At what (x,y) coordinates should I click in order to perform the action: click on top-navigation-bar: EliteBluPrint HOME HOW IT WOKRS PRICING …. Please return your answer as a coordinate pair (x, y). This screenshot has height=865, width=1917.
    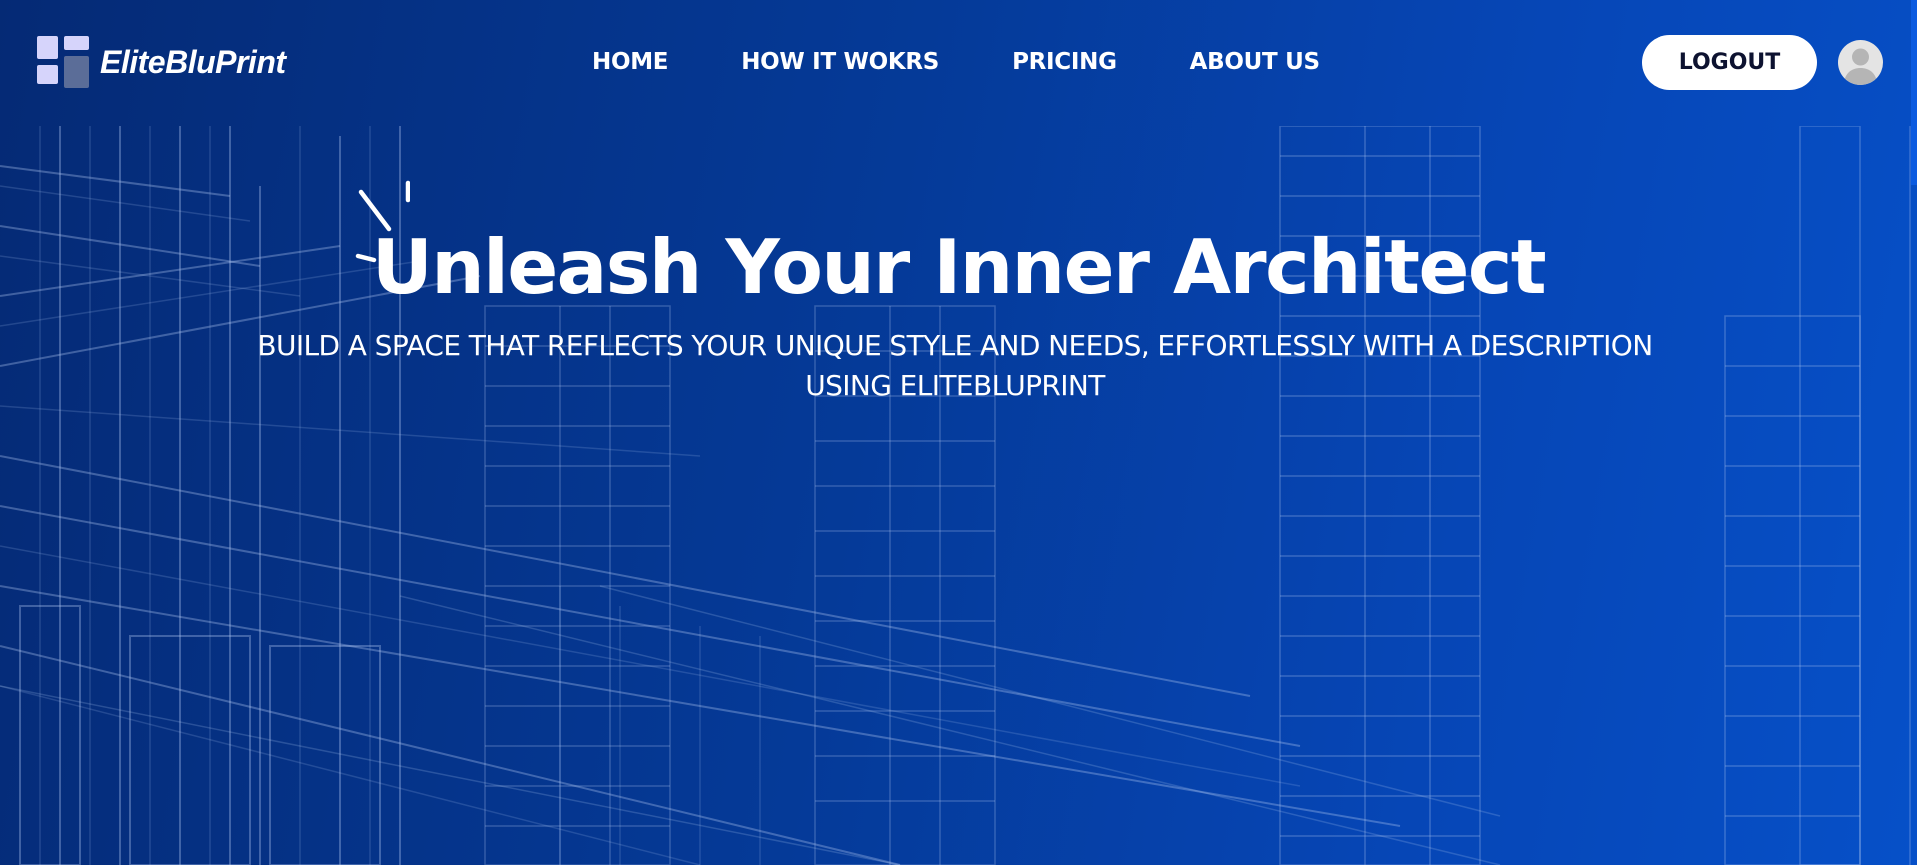
    Looking at the image, I should click on (958, 63).